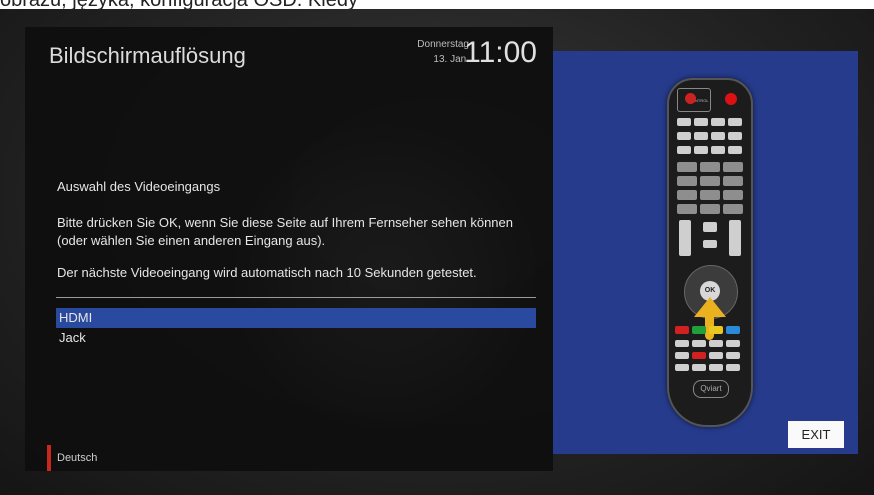  I want to click on mute-button, so click(710, 227).